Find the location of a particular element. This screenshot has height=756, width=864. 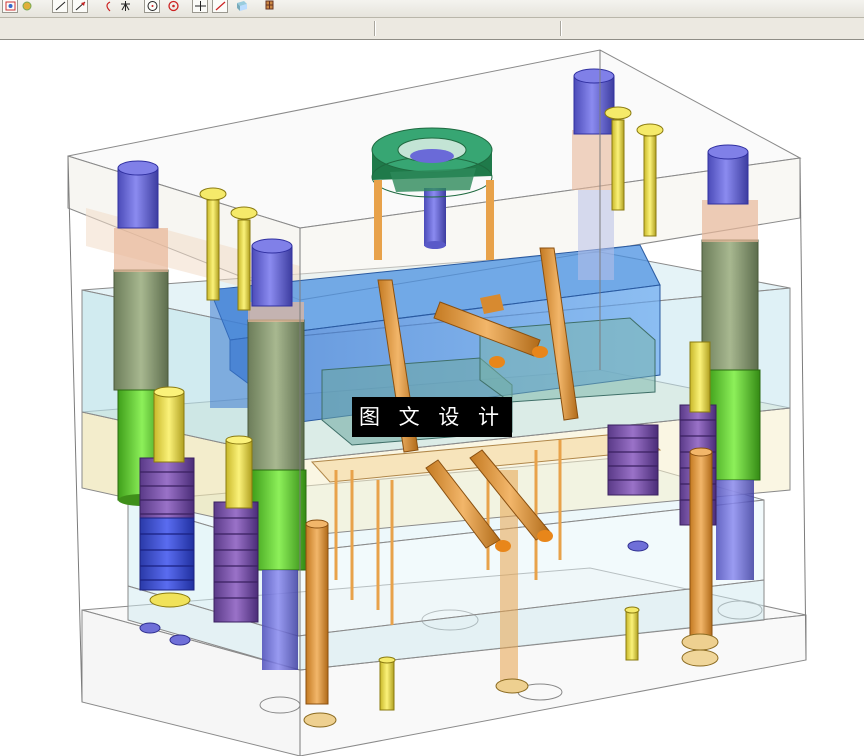

return-spring-center is located at coordinates (236, 562).